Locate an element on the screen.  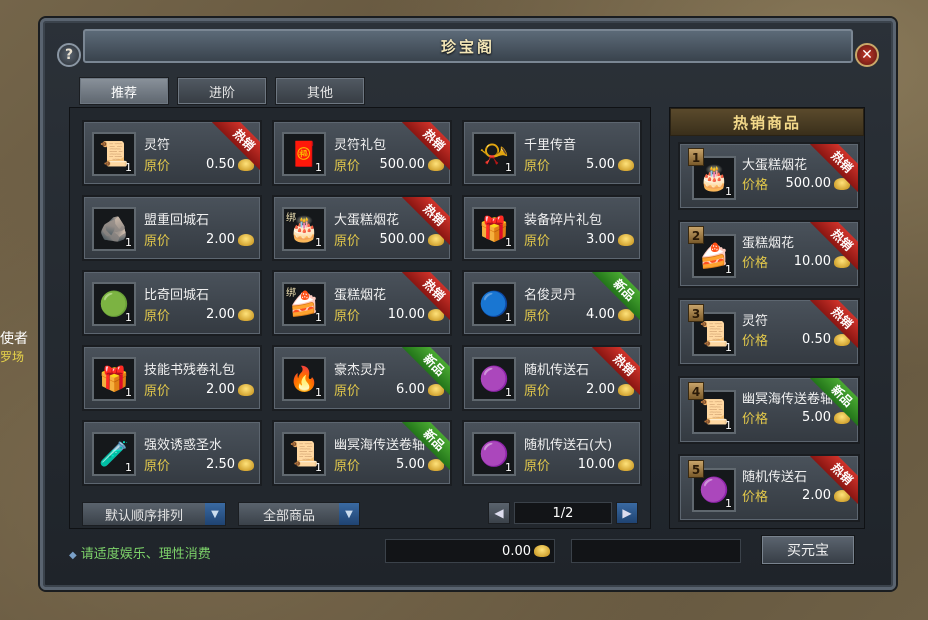
product-item: 🎂 绑 1 大蛋糕烟花 原价 500.00 热销 is located at coordinates (362, 228).